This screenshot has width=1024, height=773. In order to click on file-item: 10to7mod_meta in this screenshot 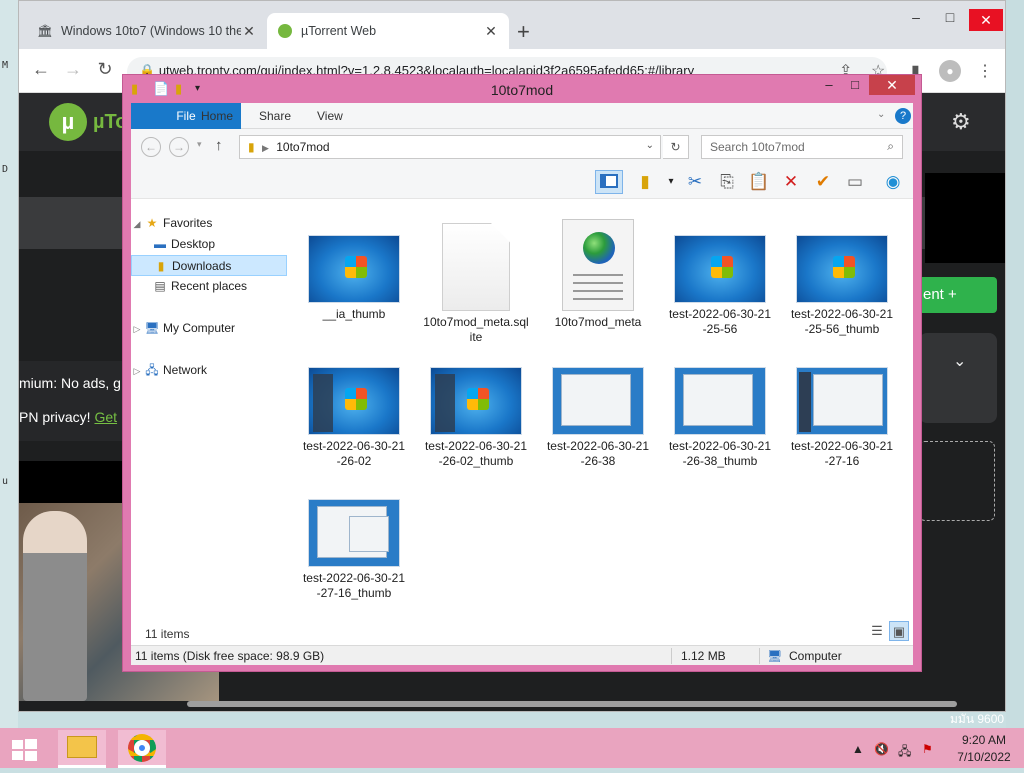, I will do `click(598, 292)`.